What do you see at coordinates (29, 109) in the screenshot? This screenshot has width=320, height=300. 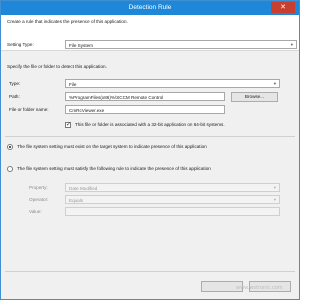 I see `file-name-label: File or folder name:` at bounding box center [29, 109].